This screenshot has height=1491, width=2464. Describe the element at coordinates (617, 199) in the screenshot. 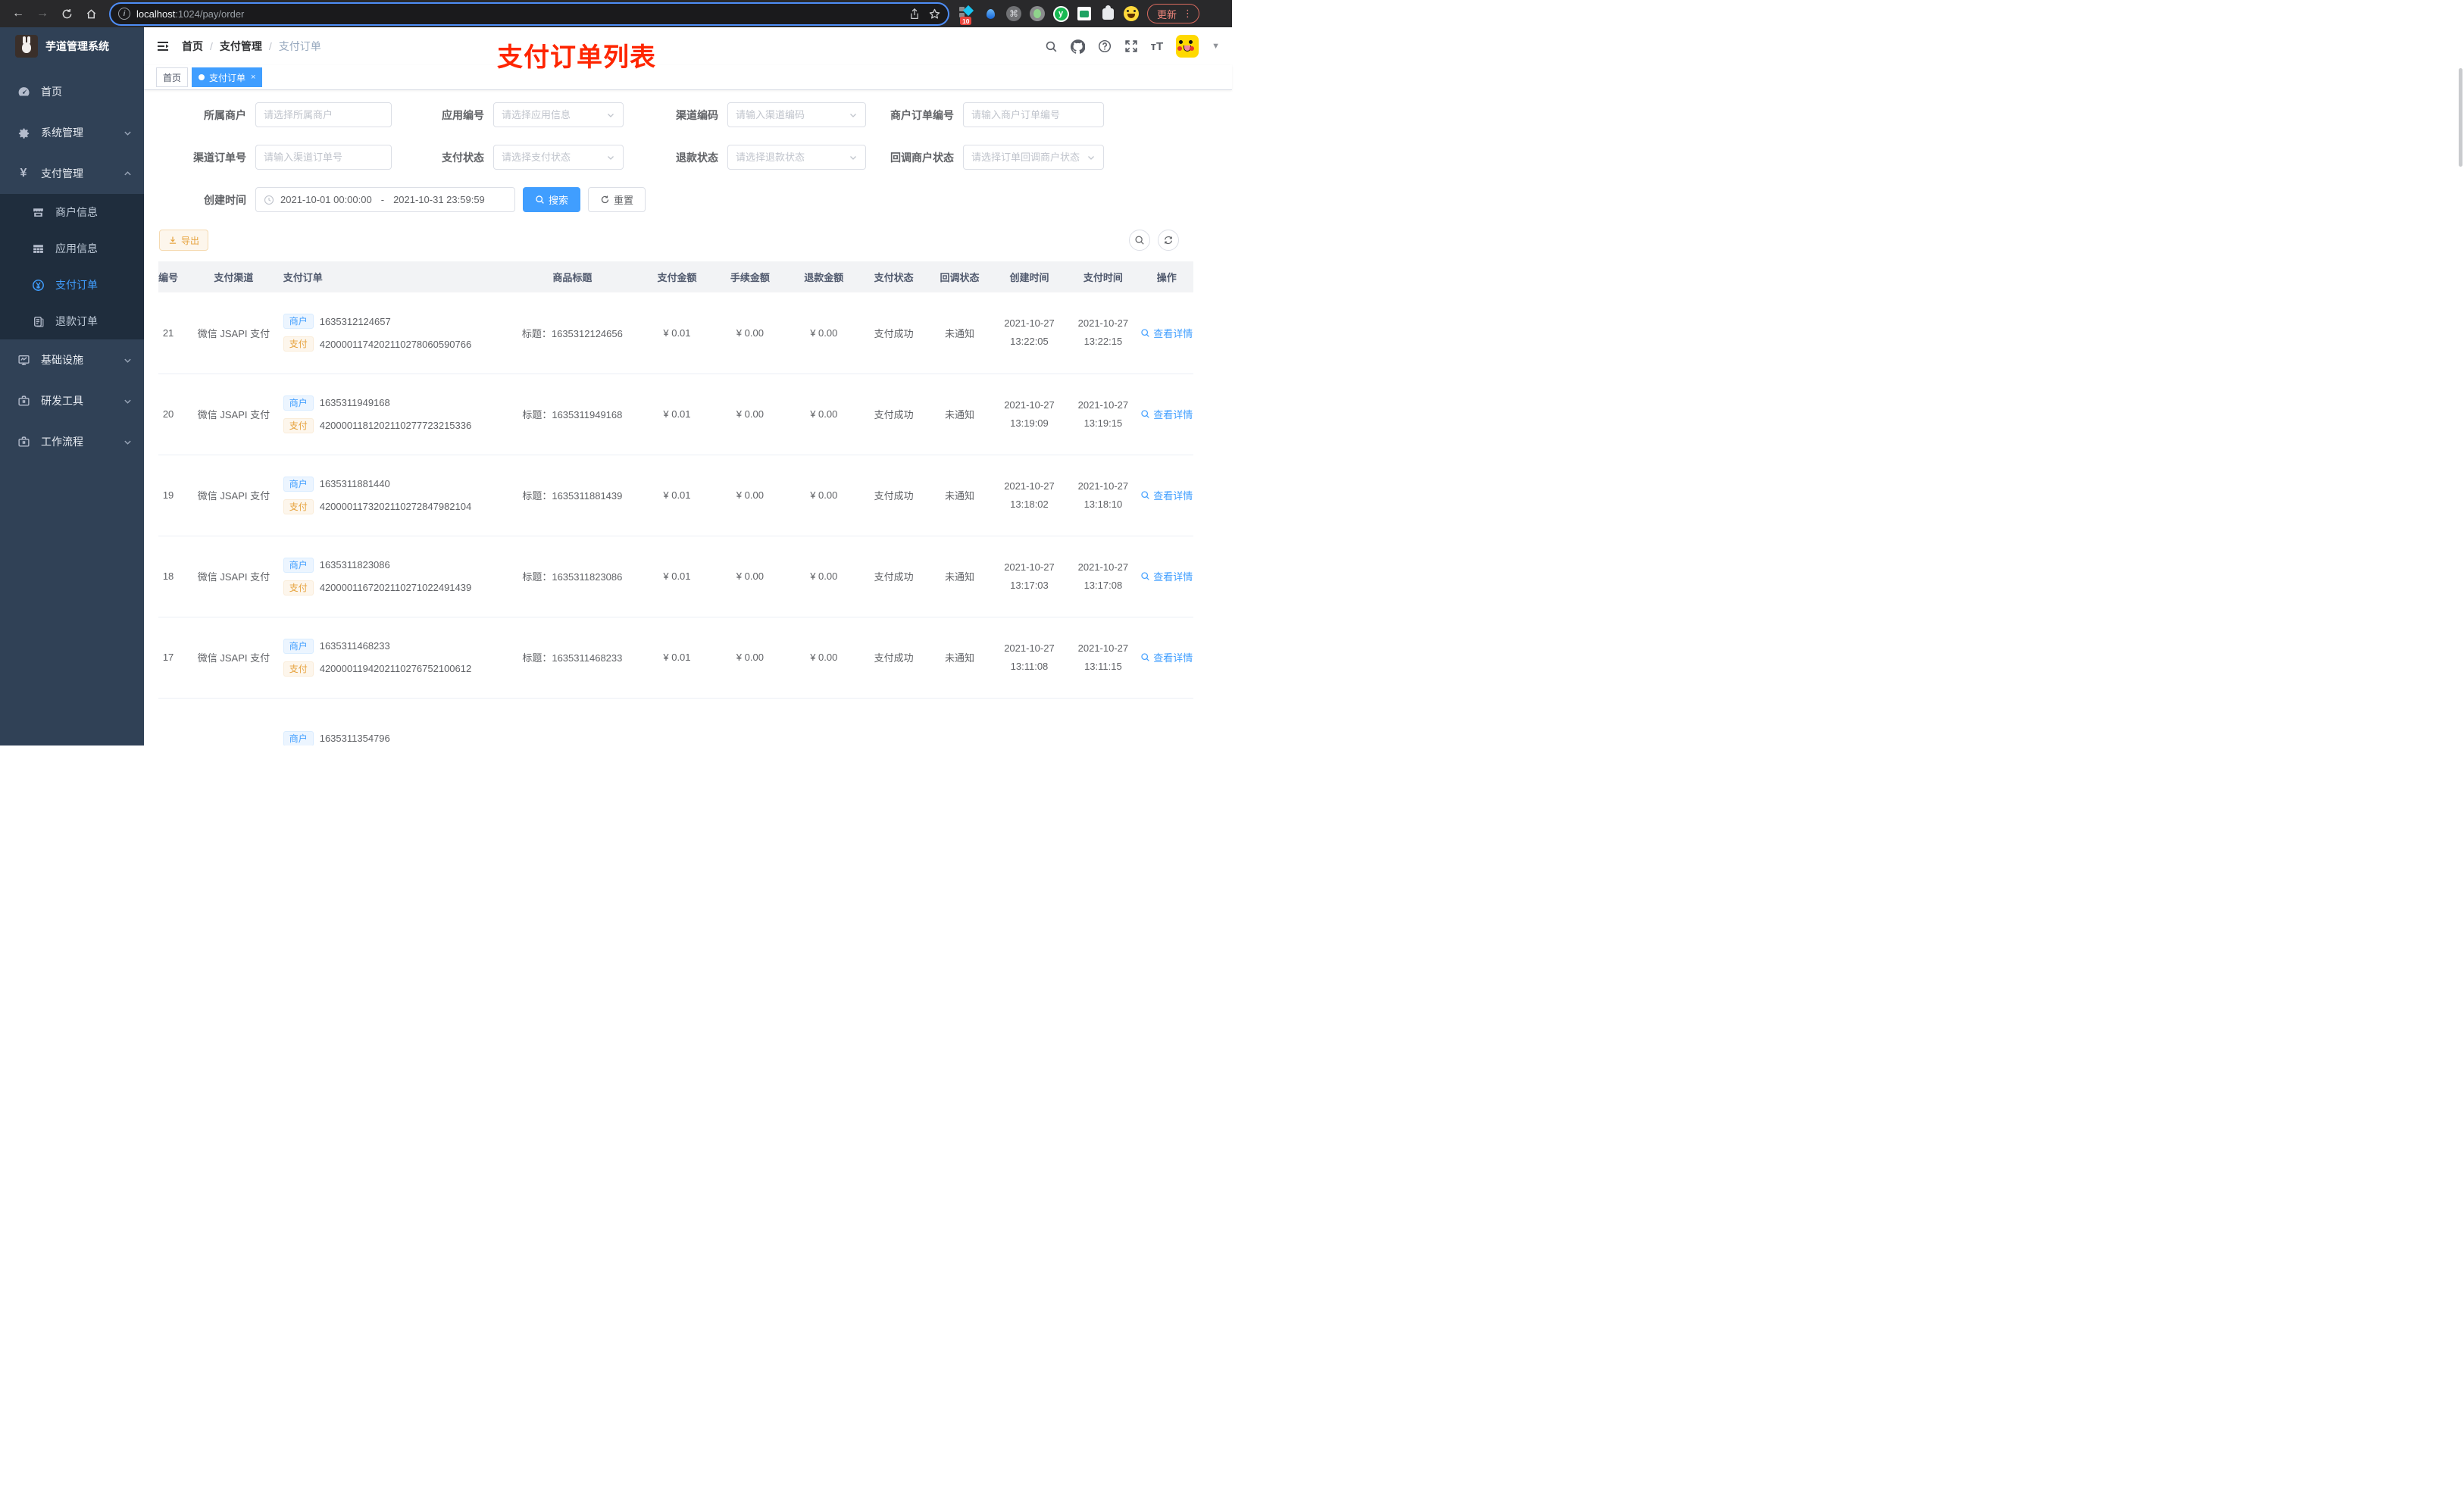

I see `reset-button: 重置` at that location.